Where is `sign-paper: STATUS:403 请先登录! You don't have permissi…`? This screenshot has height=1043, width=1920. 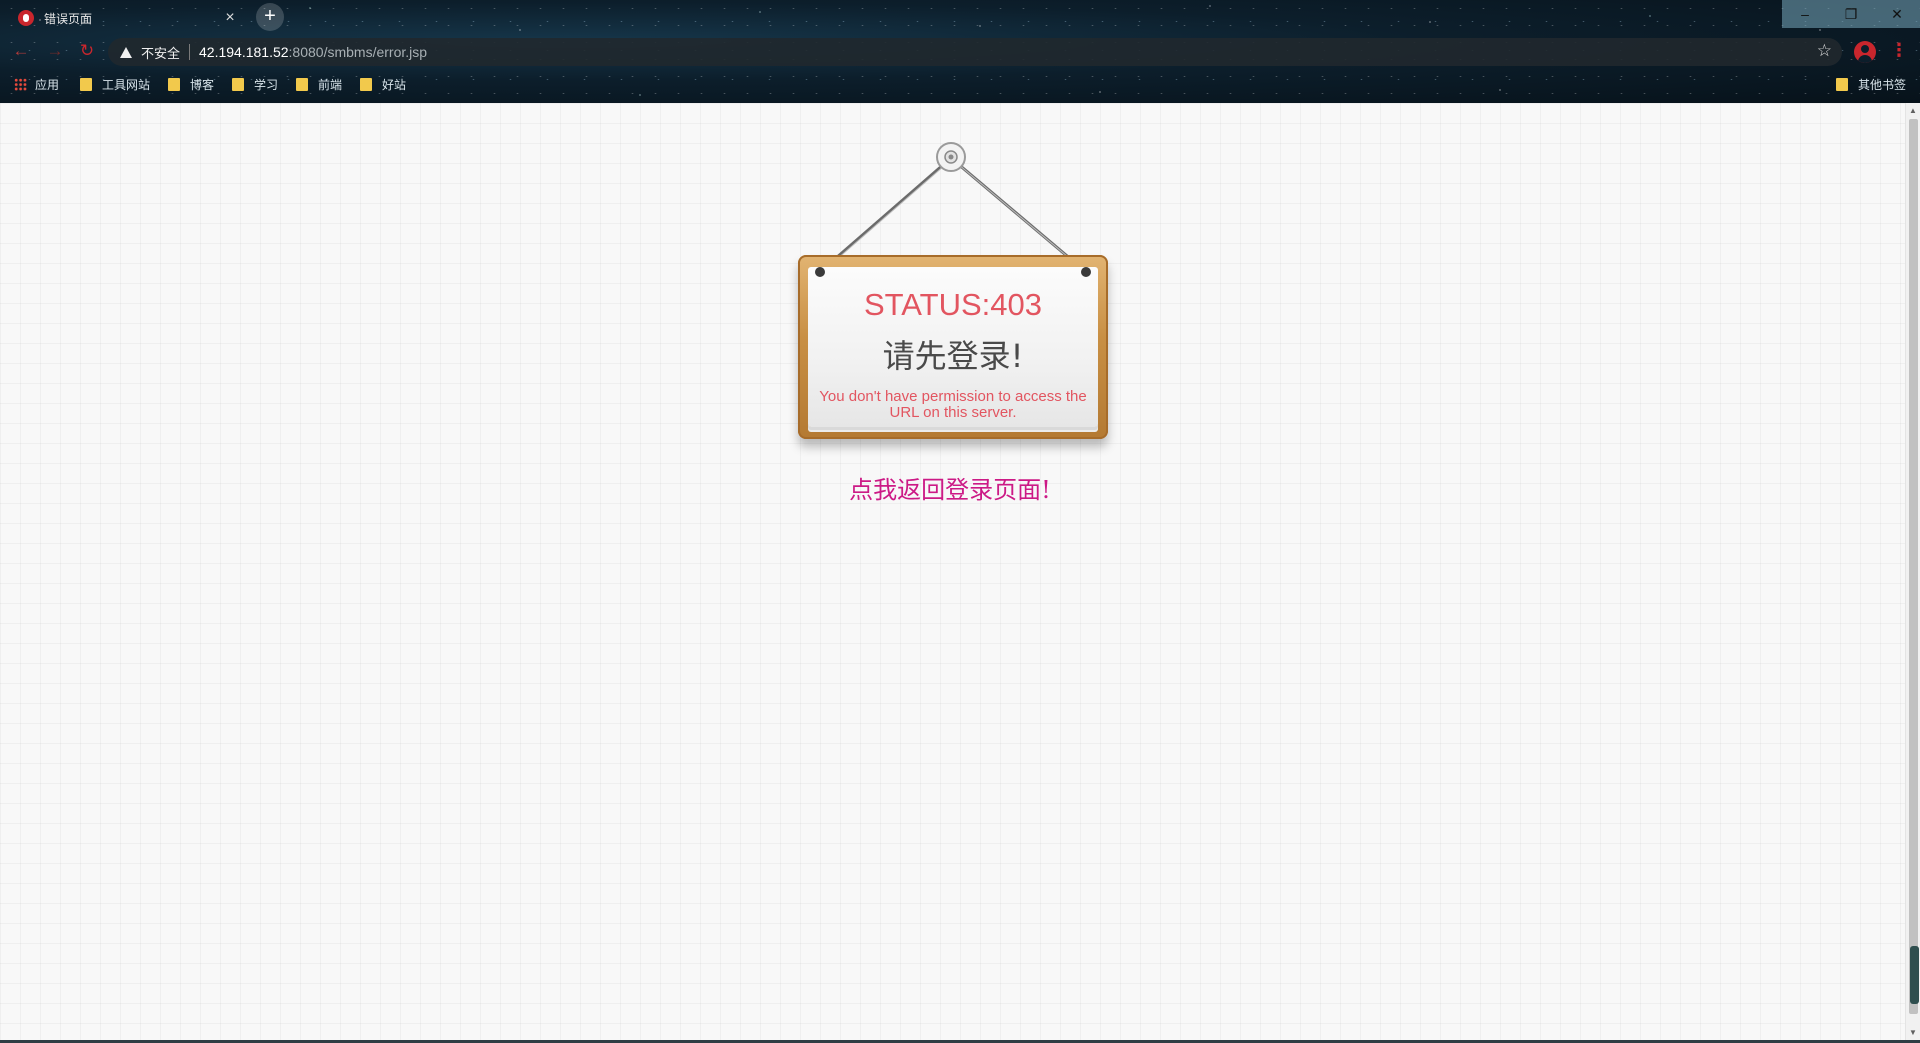
sign-paper: STATUS:403 请先登录! You don't have permissi… is located at coordinates (953, 347).